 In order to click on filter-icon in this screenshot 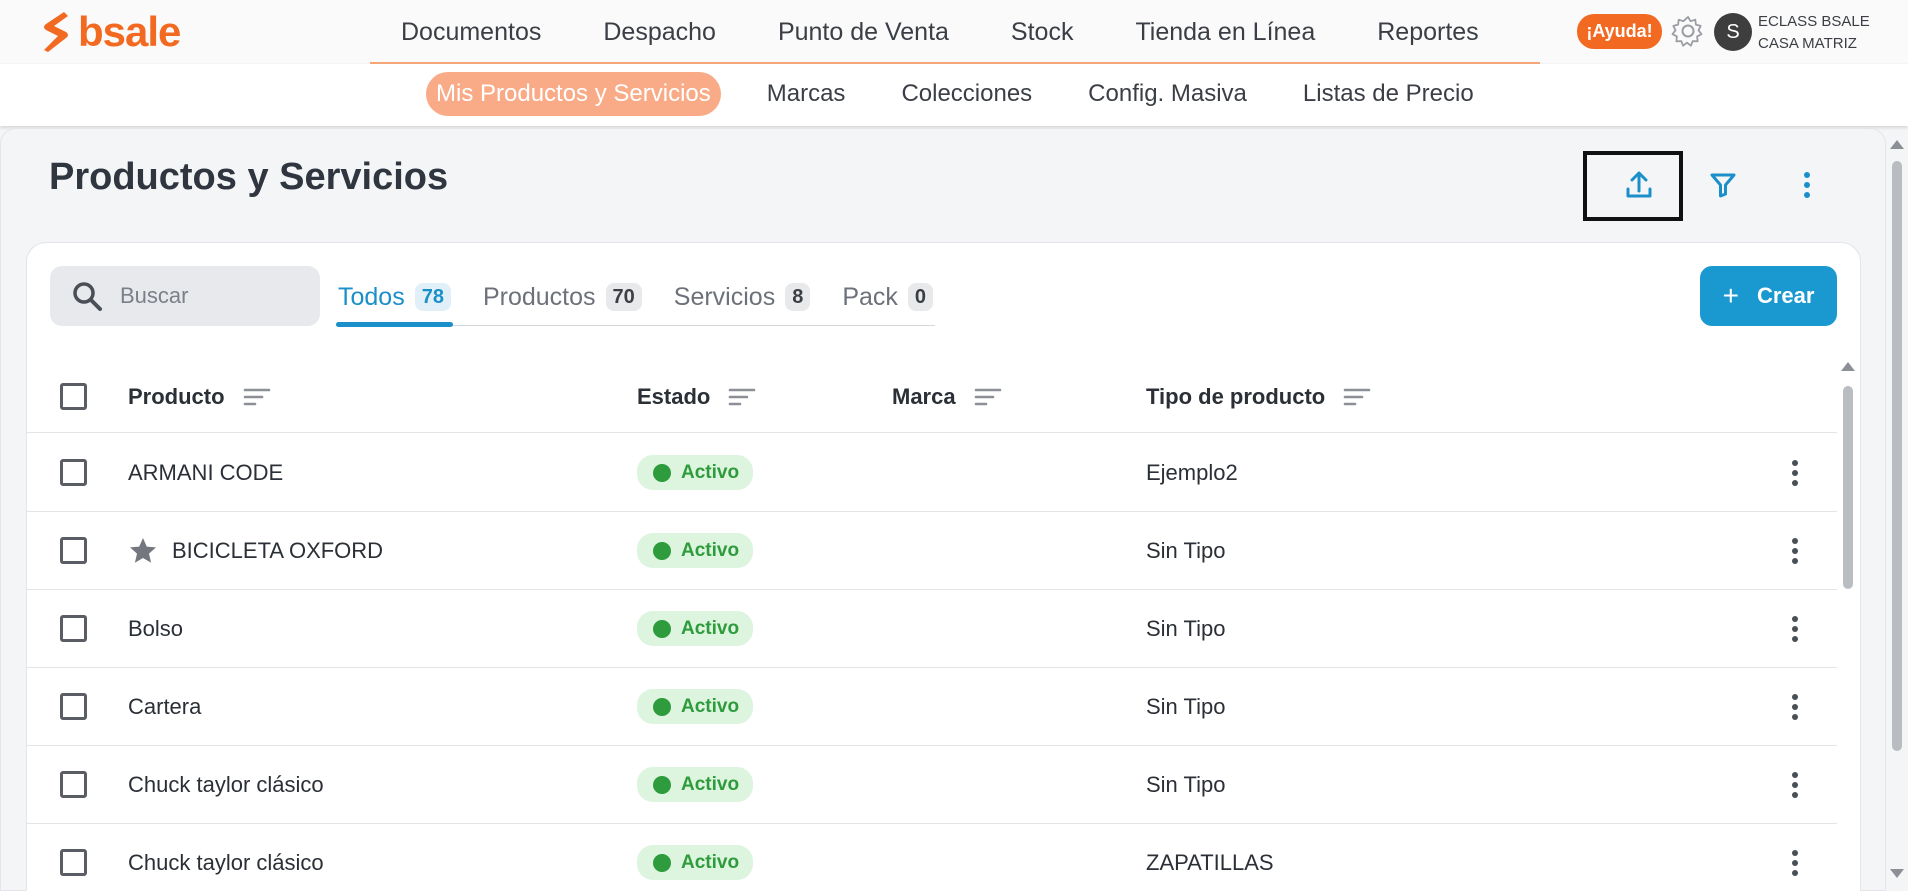, I will do `click(1723, 185)`.